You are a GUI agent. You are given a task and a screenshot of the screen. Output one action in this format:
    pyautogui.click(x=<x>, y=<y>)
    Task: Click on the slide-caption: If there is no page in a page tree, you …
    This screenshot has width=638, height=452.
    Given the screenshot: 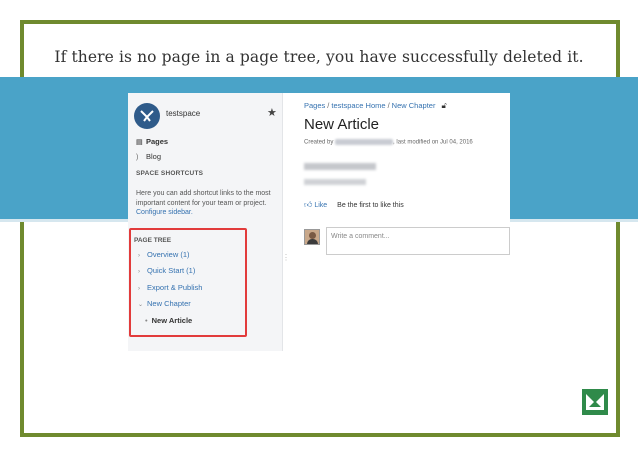 What is the action you would take?
    pyautogui.click(x=319, y=57)
    